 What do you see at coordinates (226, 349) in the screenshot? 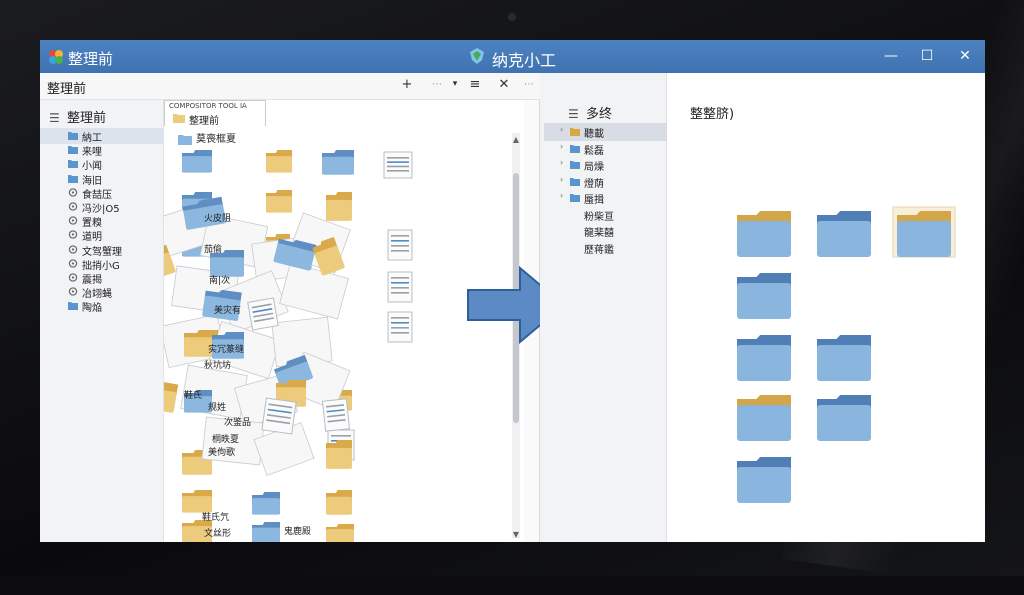
I see `file-label: 实冗篆缝` at bounding box center [226, 349].